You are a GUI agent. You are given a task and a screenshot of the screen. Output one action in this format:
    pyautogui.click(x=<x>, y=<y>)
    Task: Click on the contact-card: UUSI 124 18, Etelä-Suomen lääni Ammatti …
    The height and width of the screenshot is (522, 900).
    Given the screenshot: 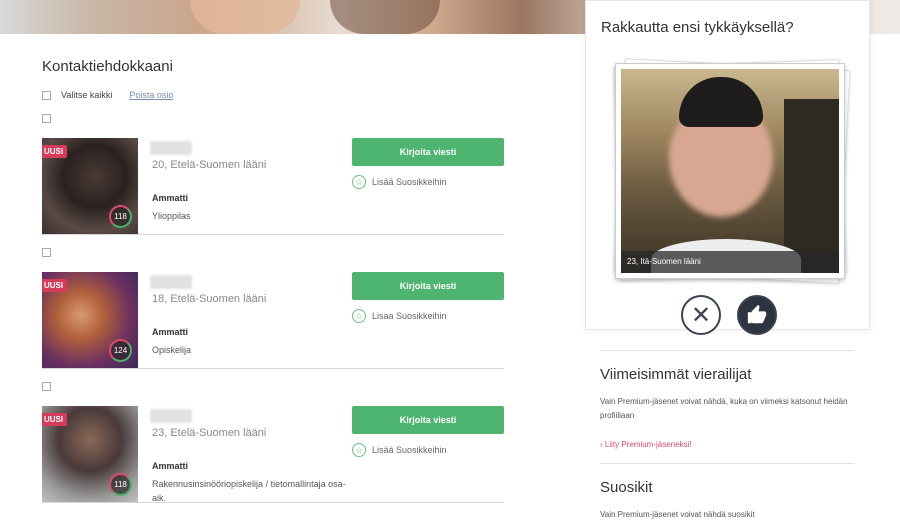 What is the action you would take?
    pyautogui.click(x=273, y=311)
    